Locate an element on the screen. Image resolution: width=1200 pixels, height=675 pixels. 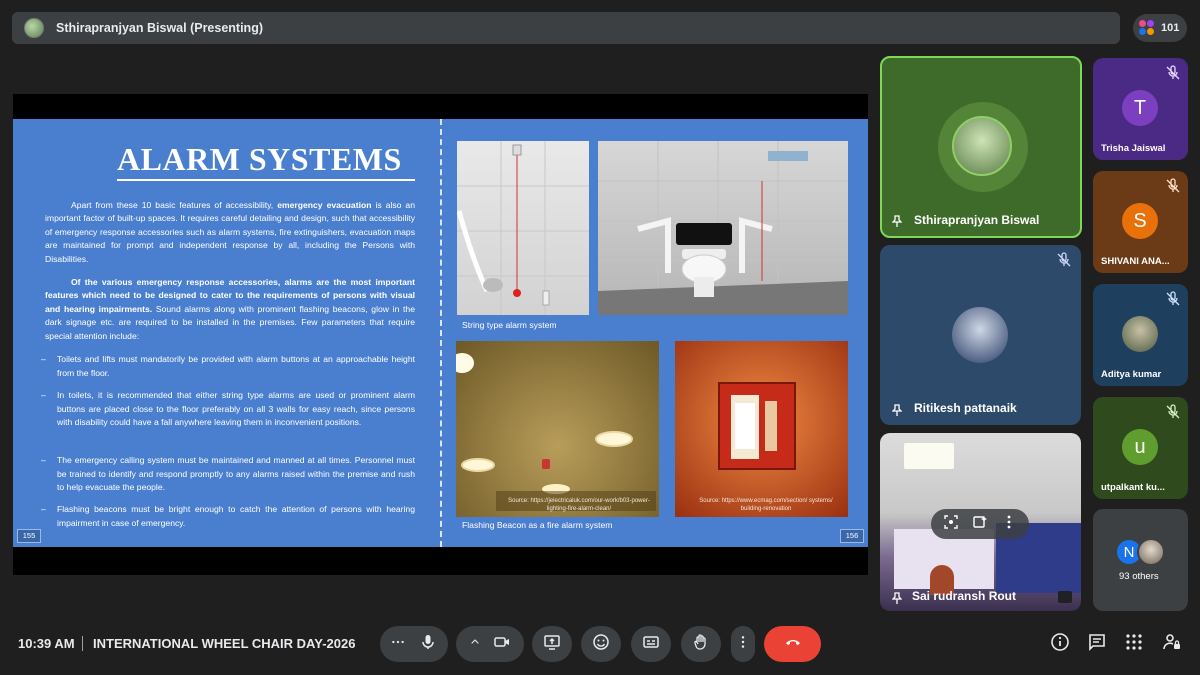
raise-hand-button is located at coordinates (701, 644).